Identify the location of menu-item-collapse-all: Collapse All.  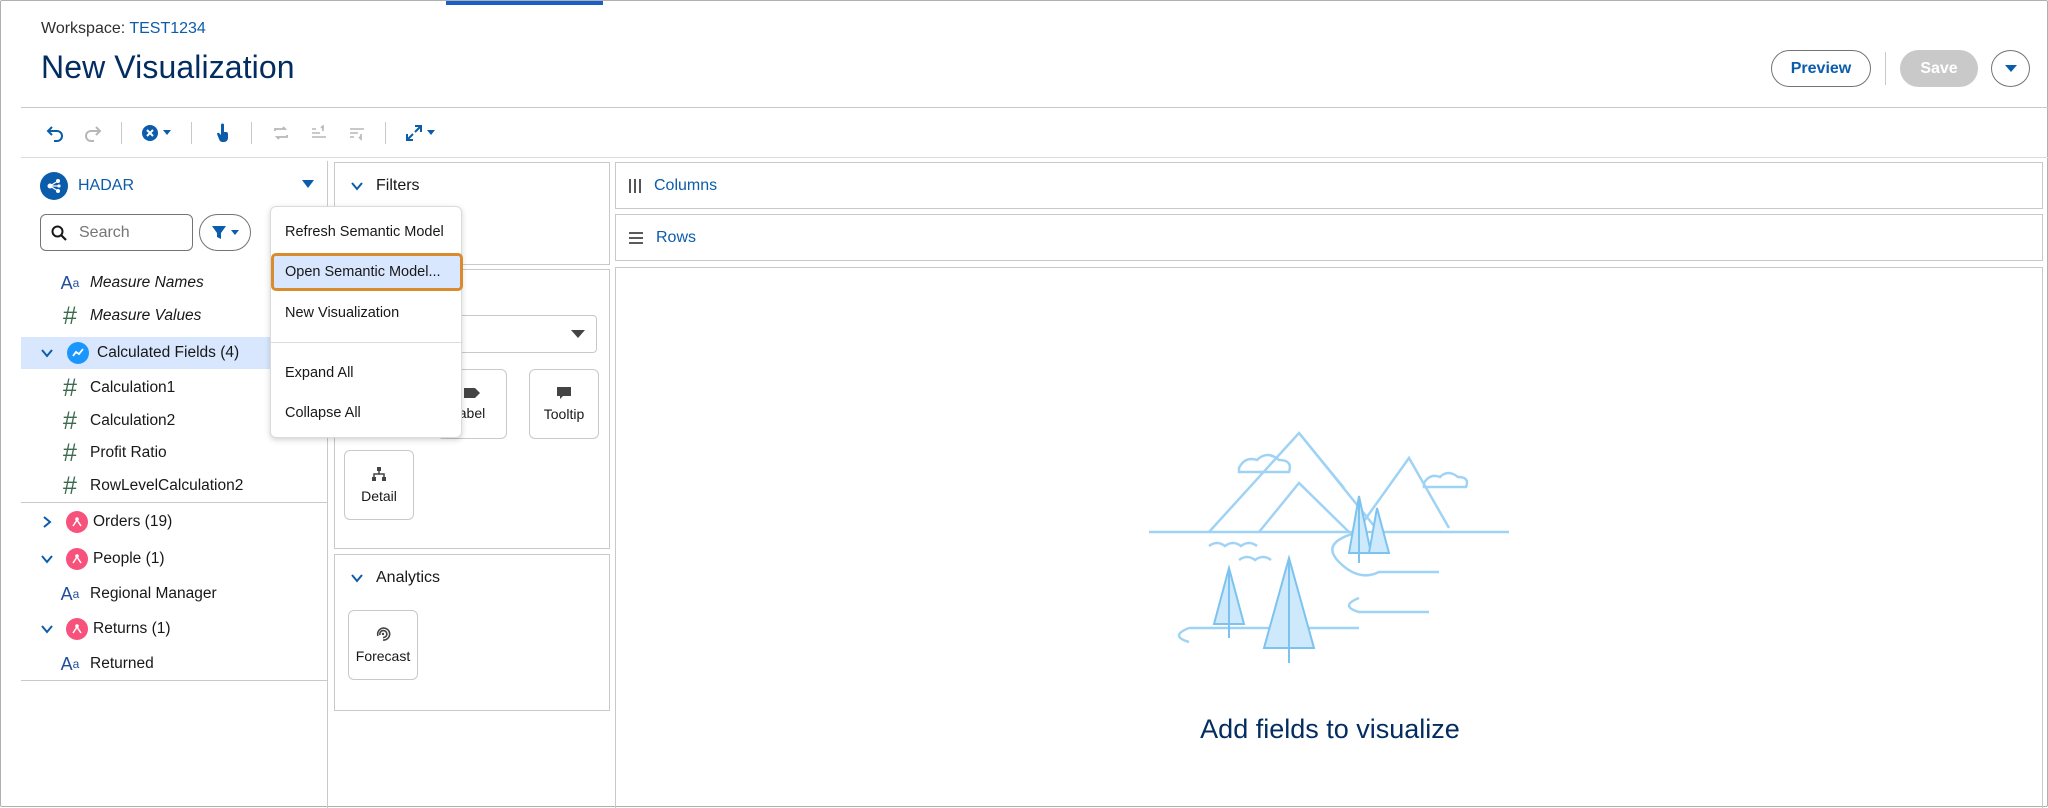
(367, 413).